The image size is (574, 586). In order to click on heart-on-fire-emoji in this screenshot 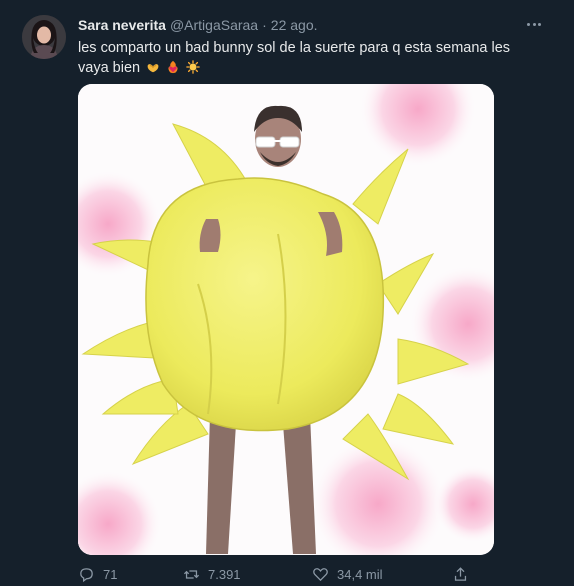, I will do `click(173, 67)`.